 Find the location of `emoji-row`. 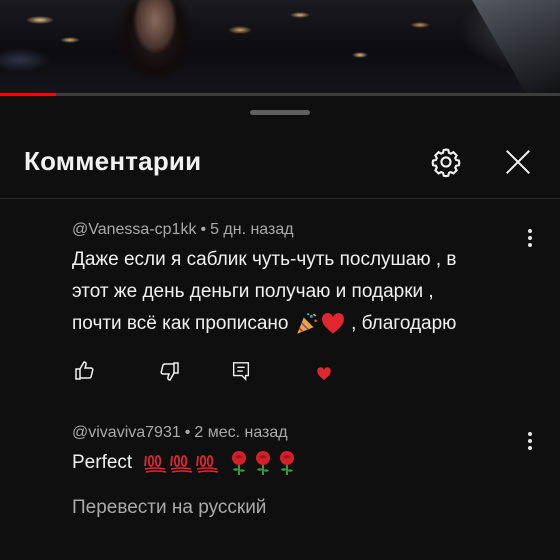

emoji-row is located at coordinates (220, 462).